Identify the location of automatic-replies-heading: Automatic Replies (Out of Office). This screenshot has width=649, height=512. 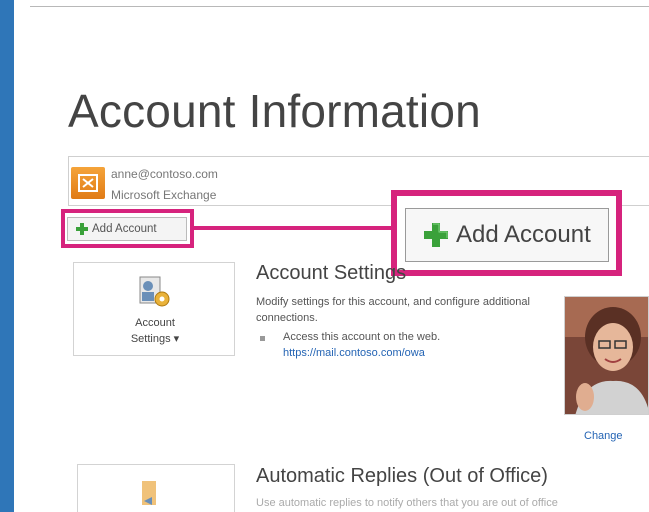
(402, 476).